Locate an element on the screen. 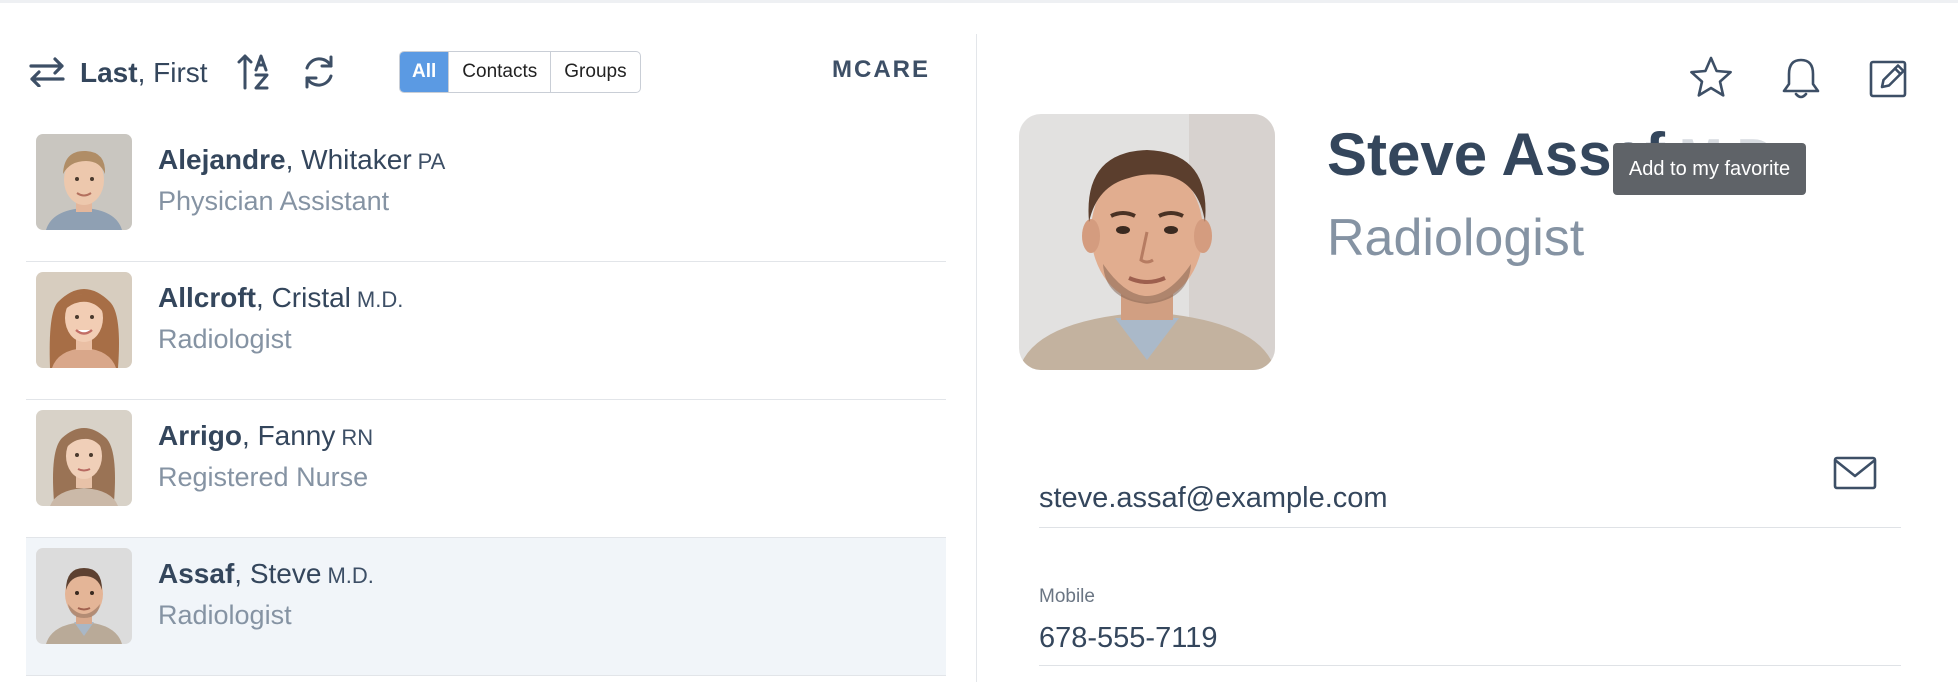 Image resolution: width=1958 pixels, height=682 pixels. swap-arrows-icon is located at coordinates (47, 72).